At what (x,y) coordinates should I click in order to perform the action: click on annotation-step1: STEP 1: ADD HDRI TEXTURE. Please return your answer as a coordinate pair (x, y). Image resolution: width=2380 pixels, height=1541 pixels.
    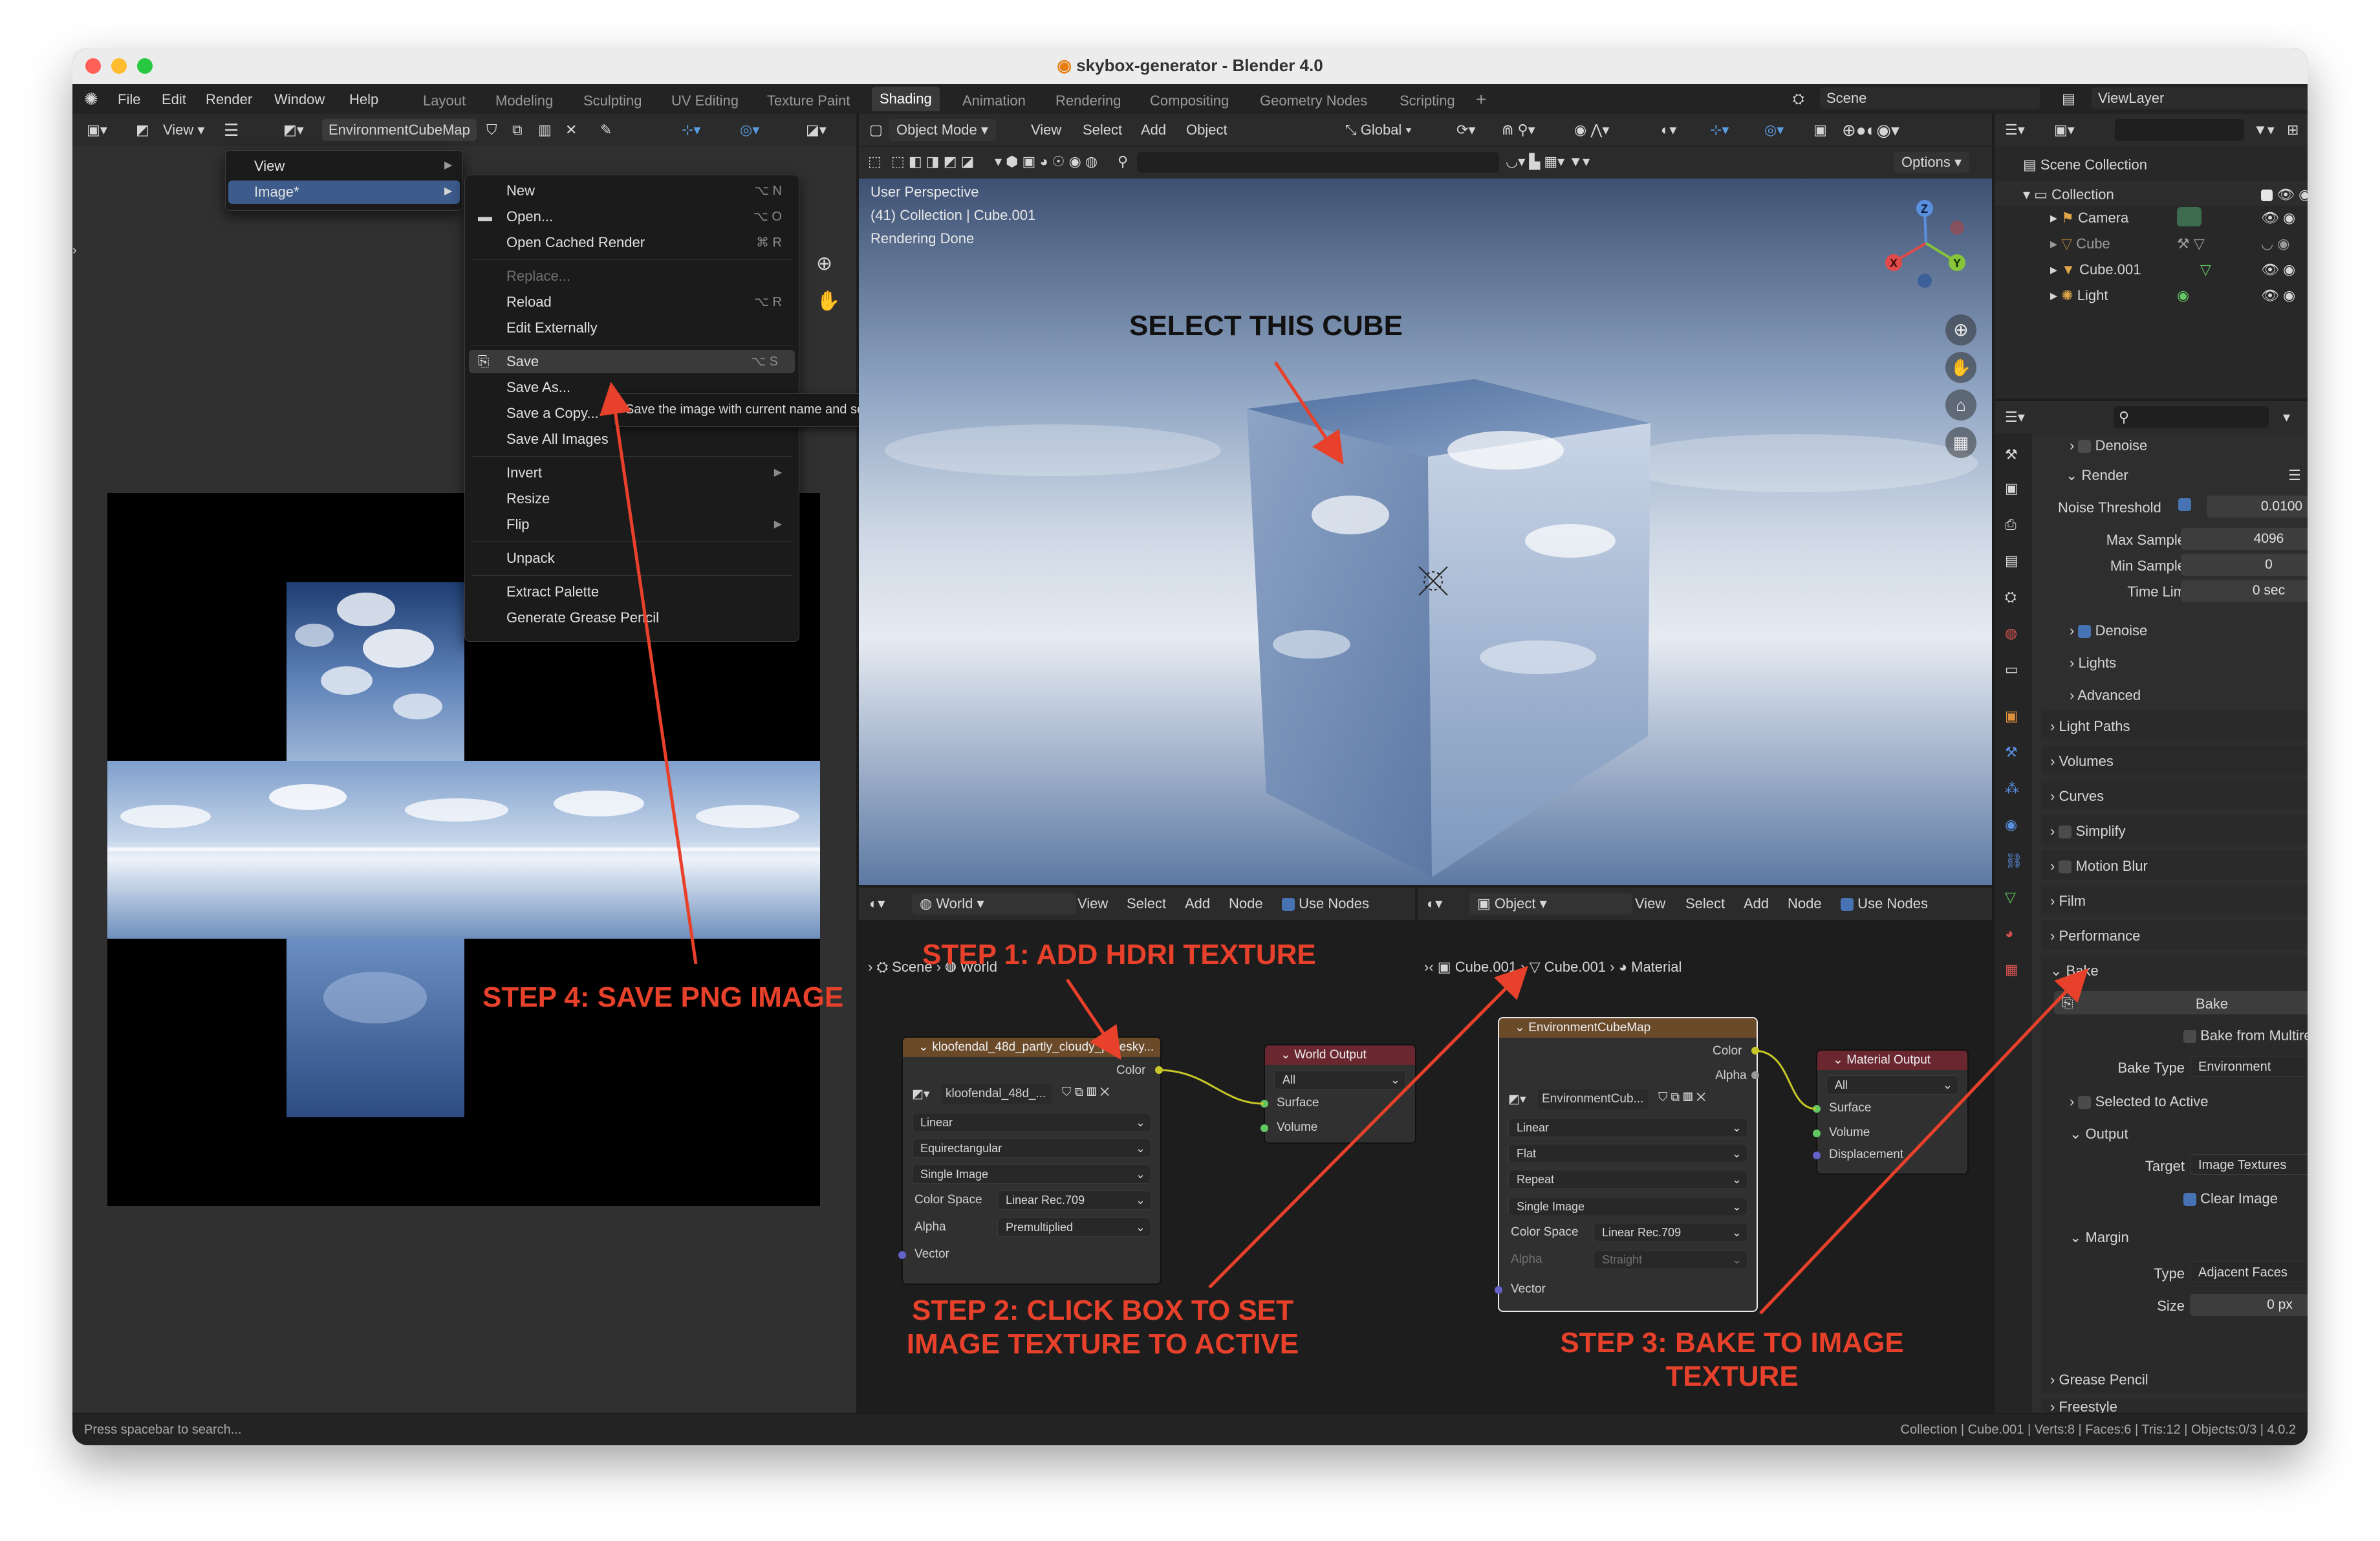
    Looking at the image, I should click on (1119, 954).